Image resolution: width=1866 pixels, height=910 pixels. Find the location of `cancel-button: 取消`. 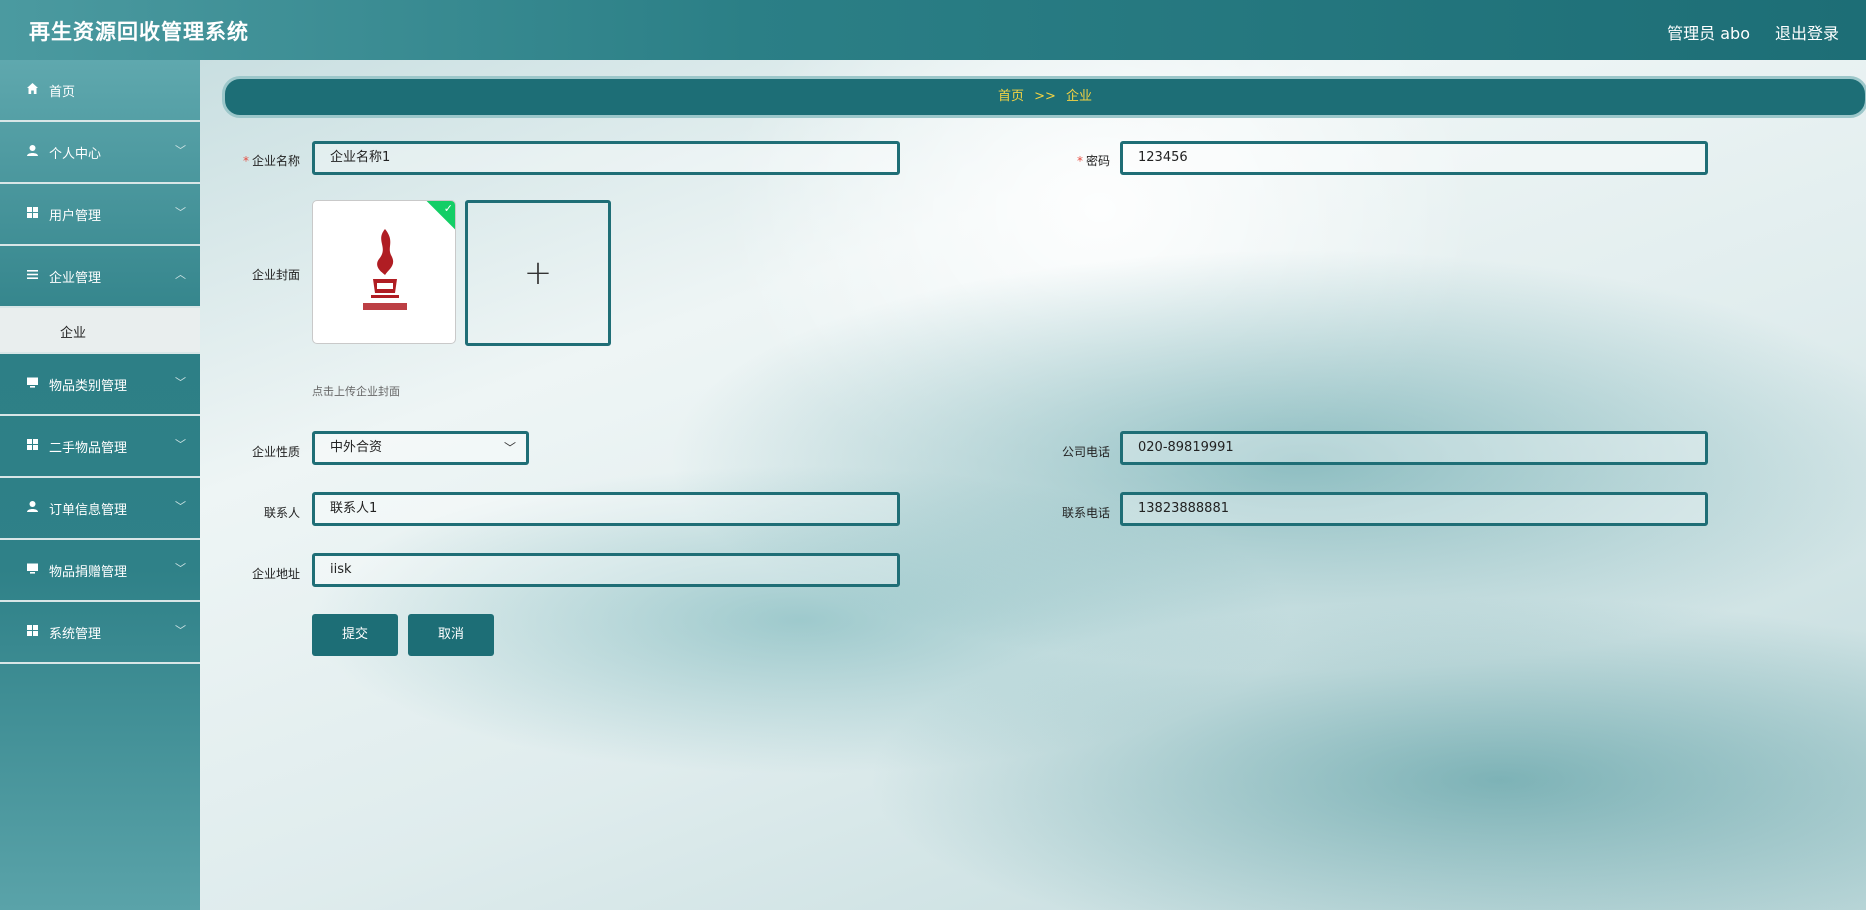

cancel-button: 取消 is located at coordinates (451, 635).